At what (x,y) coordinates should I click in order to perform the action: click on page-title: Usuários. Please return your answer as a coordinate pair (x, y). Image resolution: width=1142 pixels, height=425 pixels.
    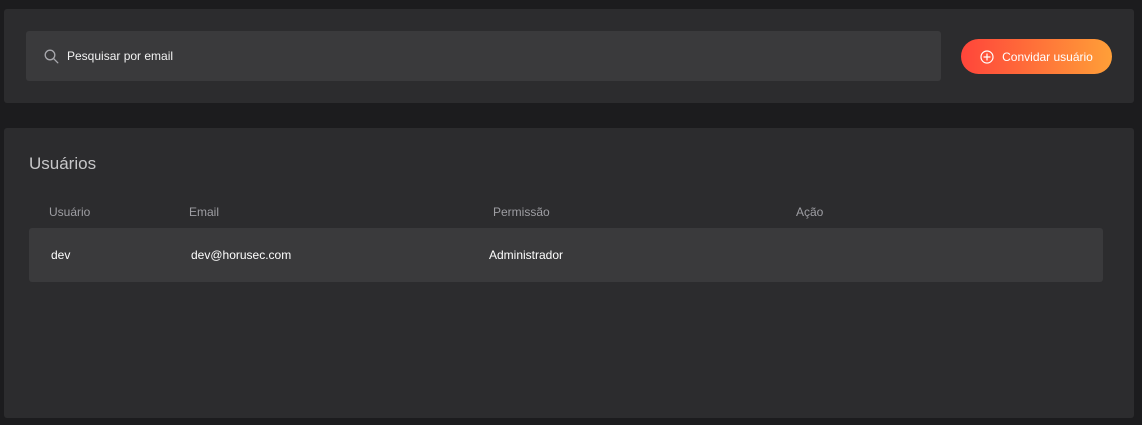
    Looking at the image, I should click on (63, 163).